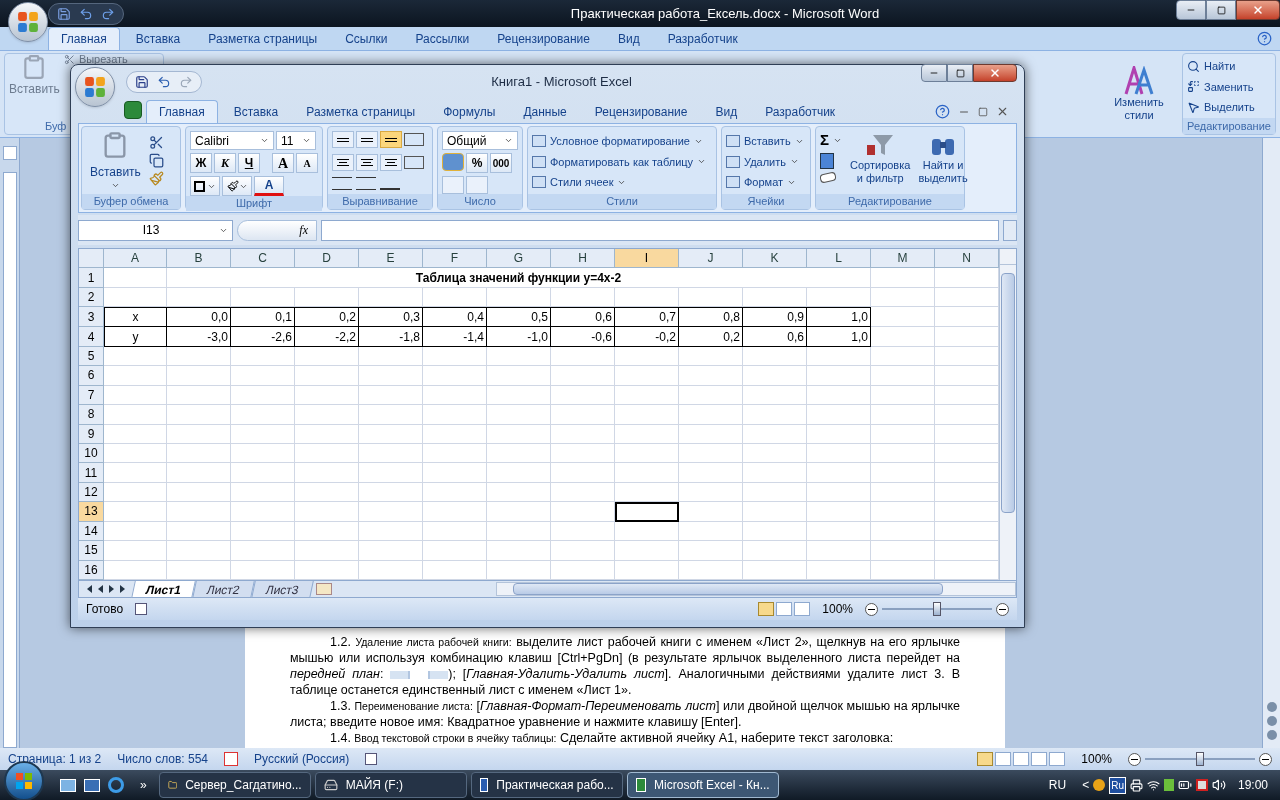 The image size is (1280, 800). Describe the element at coordinates (711, 259) in the screenshot. I see `column-header: J` at that location.